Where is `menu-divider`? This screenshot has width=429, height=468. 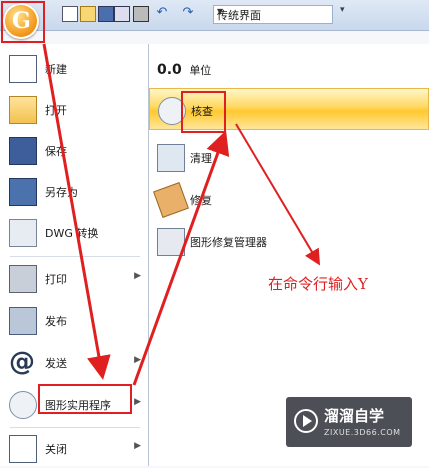
menu-divider is located at coordinates (75, 256).